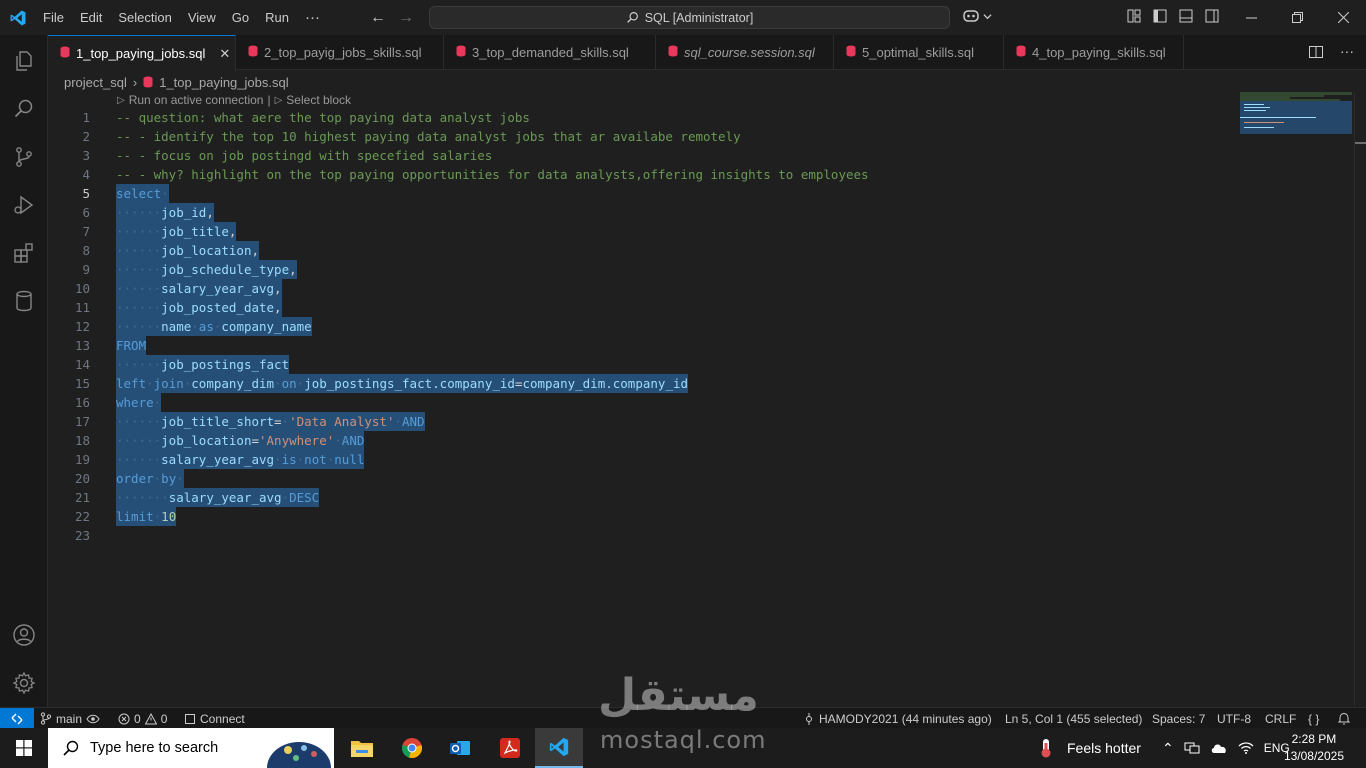  What do you see at coordinates (142, 53) in the screenshot?
I see `tab-1-top-paying-jobs: 1_top_paying_jobs.sql ✕` at bounding box center [142, 53].